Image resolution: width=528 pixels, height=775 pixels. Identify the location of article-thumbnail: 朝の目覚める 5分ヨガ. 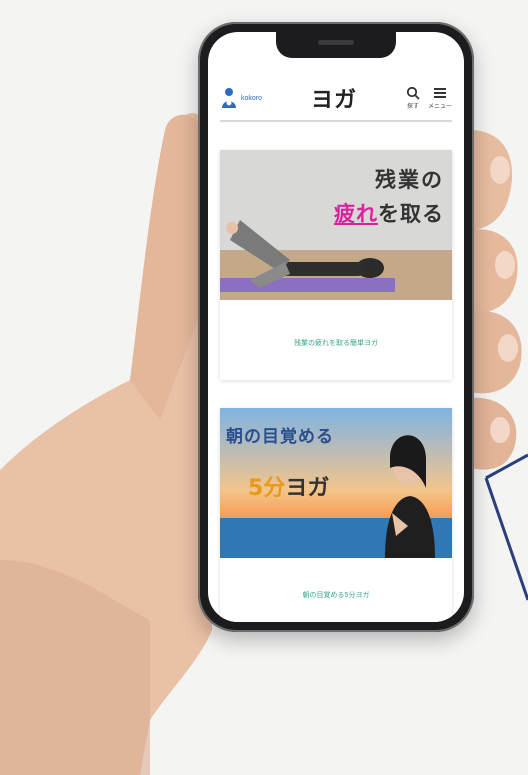
(336, 483).